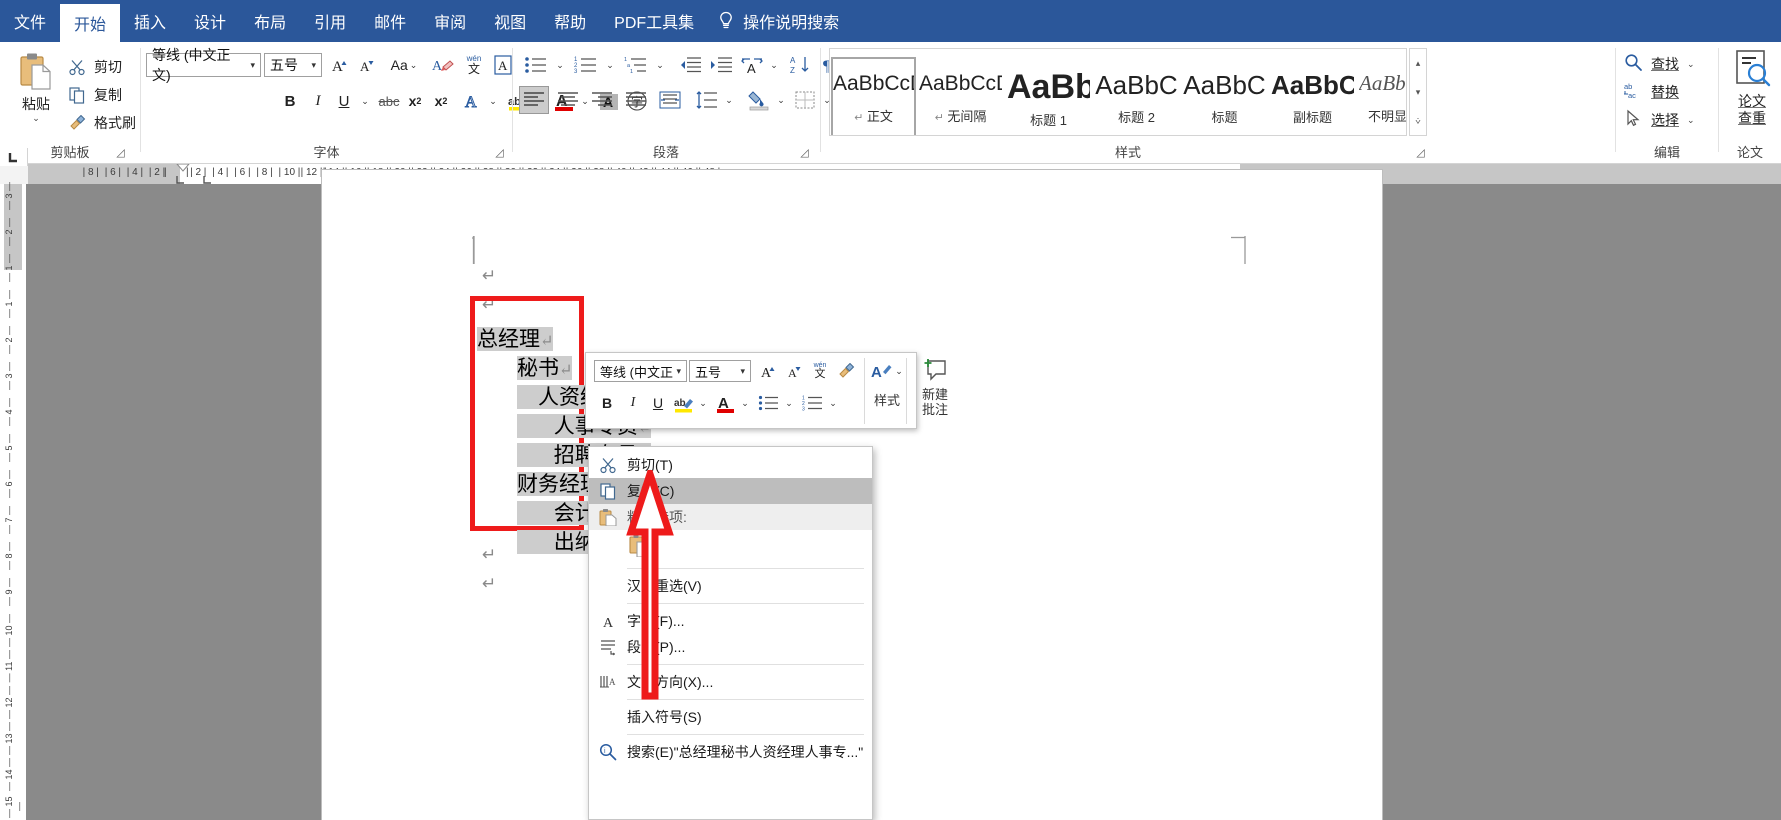 This screenshot has width=1781, height=820. What do you see at coordinates (640, 547) in the screenshot?
I see `paste-keep-source-icon` at bounding box center [640, 547].